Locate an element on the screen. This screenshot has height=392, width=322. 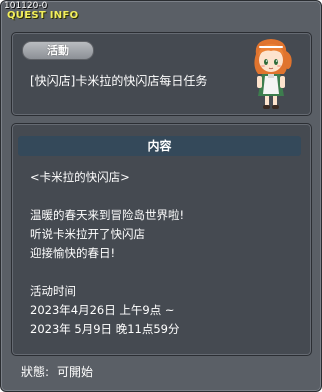
quest-status: 狀態: 可開始 is located at coordinates (61, 371).